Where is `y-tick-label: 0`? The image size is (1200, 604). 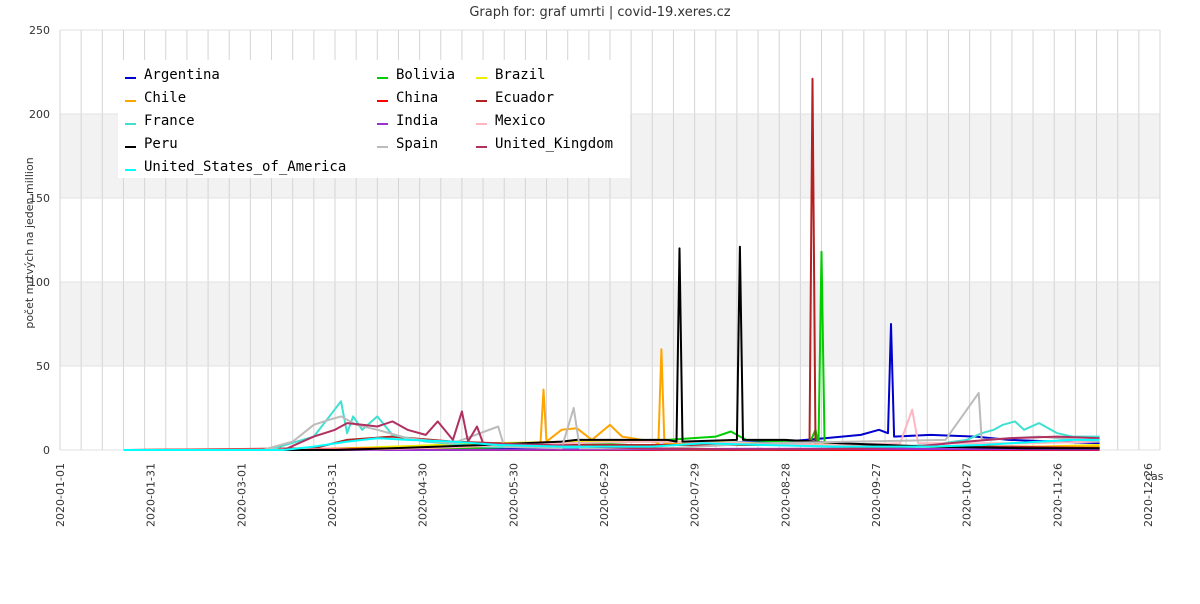
y-tick-label: 0 is located at coordinates (46, 450).